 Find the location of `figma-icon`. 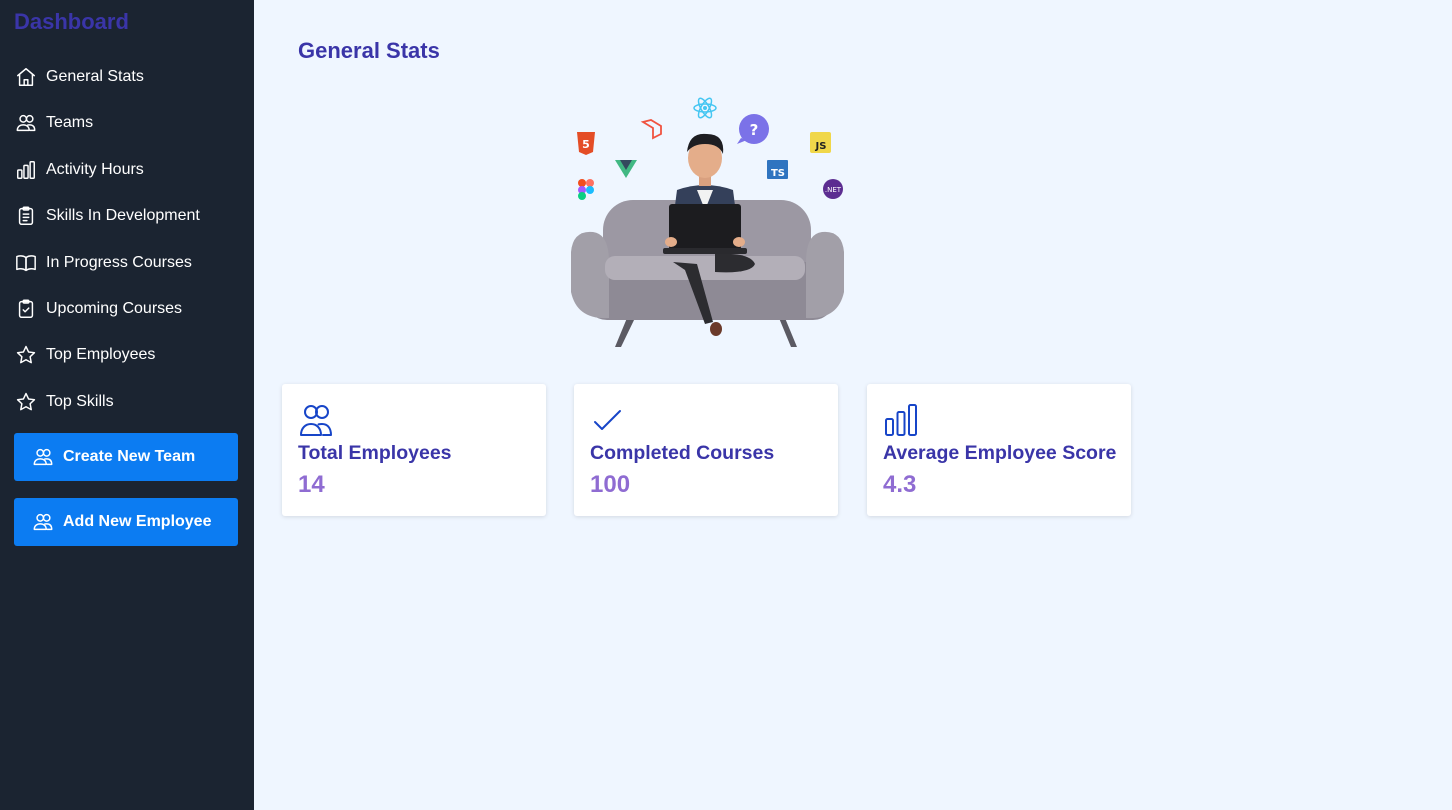

figma-icon is located at coordinates (586, 189).